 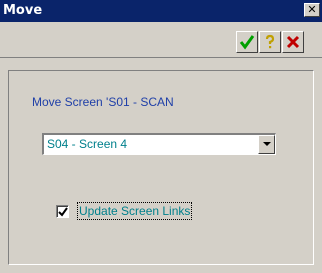 I want to click on title-bar: Move ✕, so click(x=161, y=11).